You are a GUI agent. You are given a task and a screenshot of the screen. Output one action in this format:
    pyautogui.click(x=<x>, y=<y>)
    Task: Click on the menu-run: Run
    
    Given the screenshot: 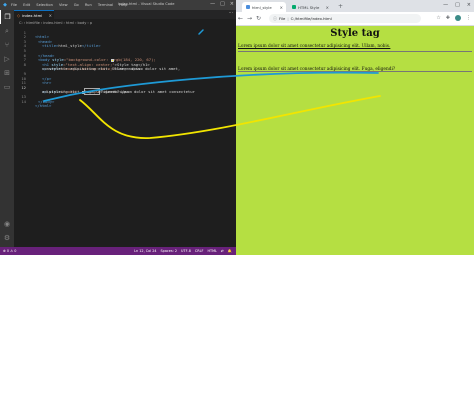 What is the action you would take?
    pyautogui.click(x=88, y=5)
    